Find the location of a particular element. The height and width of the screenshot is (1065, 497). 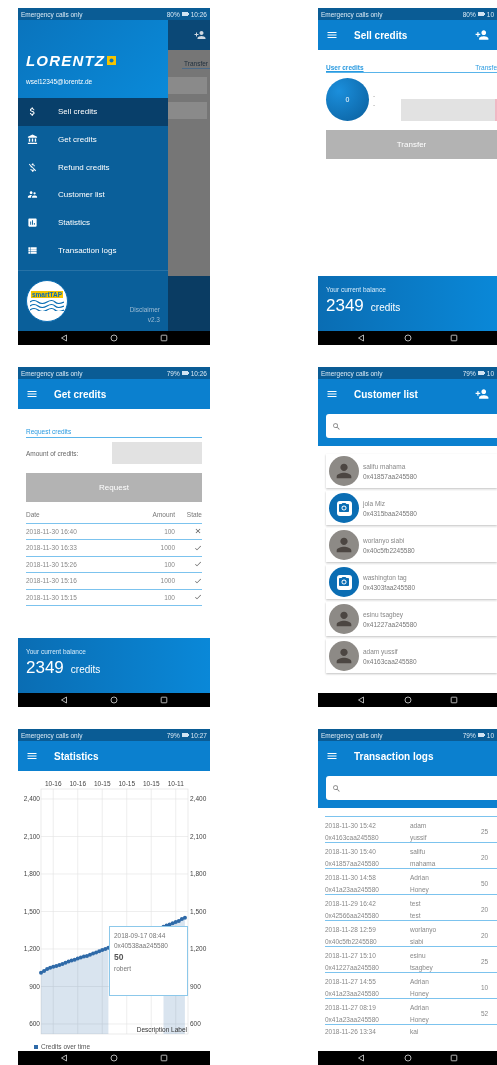

list-icon is located at coordinates (32, 250).